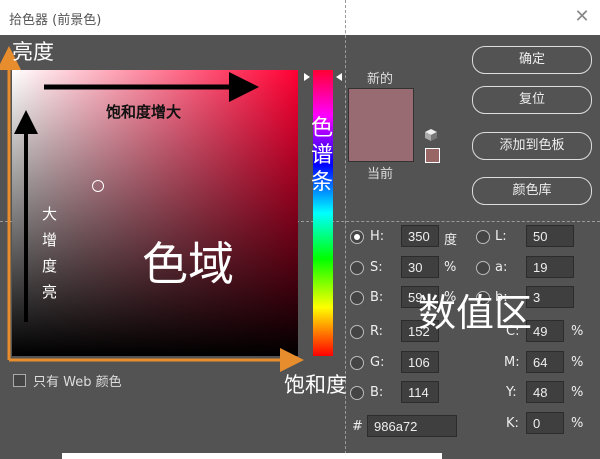 The image size is (600, 459). I want to click on annotation-spectrum: 色 谱 条, so click(322, 155).